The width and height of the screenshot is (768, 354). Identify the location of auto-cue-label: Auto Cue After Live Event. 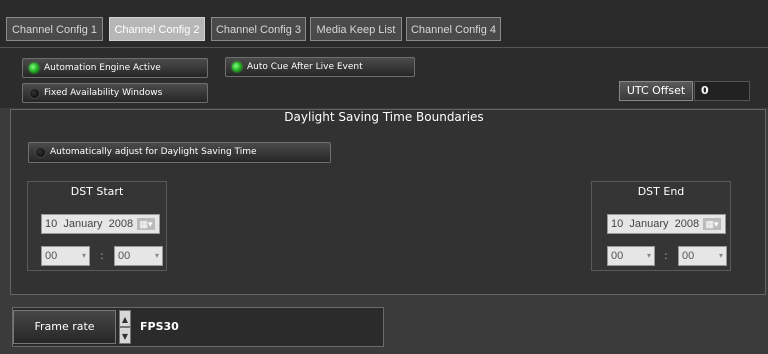
(305, 67).